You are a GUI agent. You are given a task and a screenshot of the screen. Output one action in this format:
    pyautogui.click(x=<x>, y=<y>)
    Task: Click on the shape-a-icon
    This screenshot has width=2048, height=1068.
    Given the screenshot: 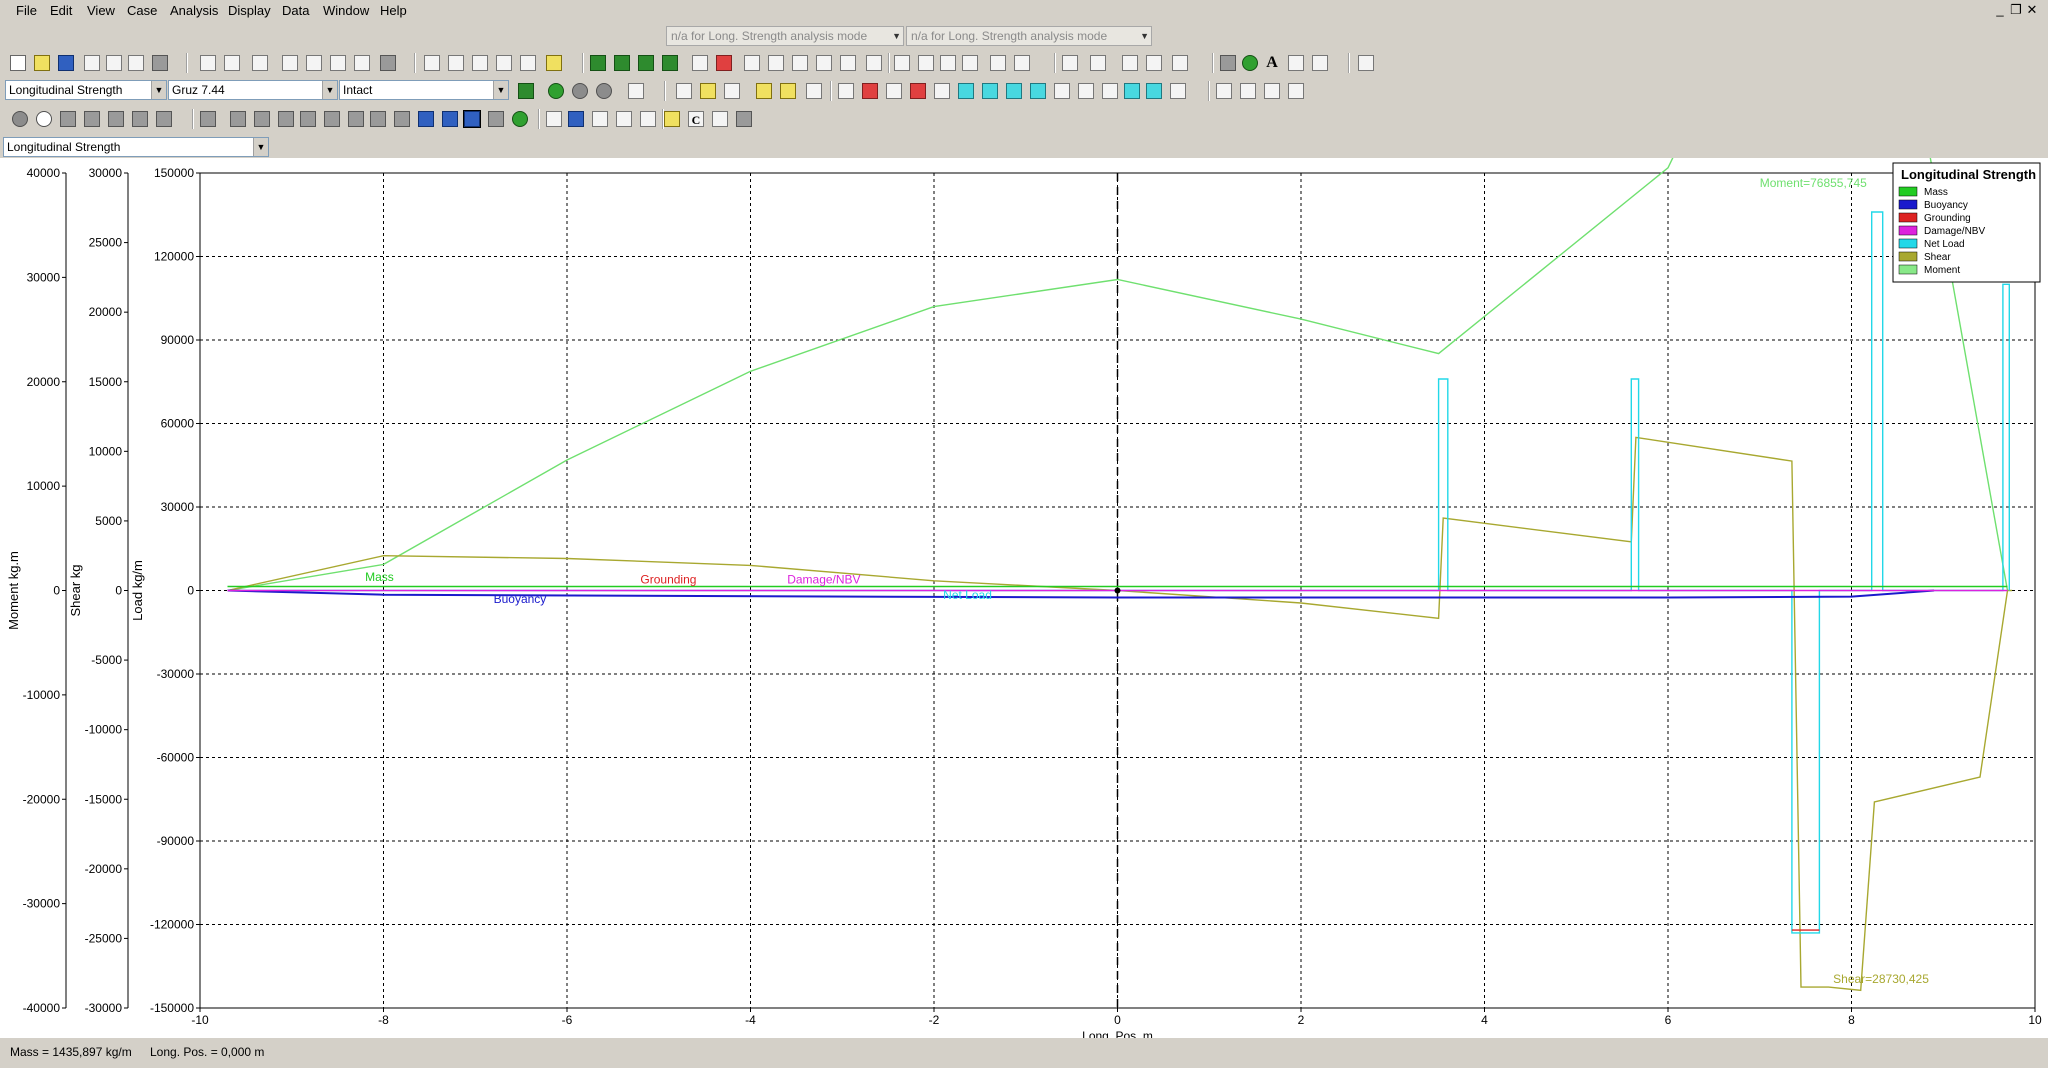 What is the action you would take?
    pyautogui.click(x=684, y=91)
    